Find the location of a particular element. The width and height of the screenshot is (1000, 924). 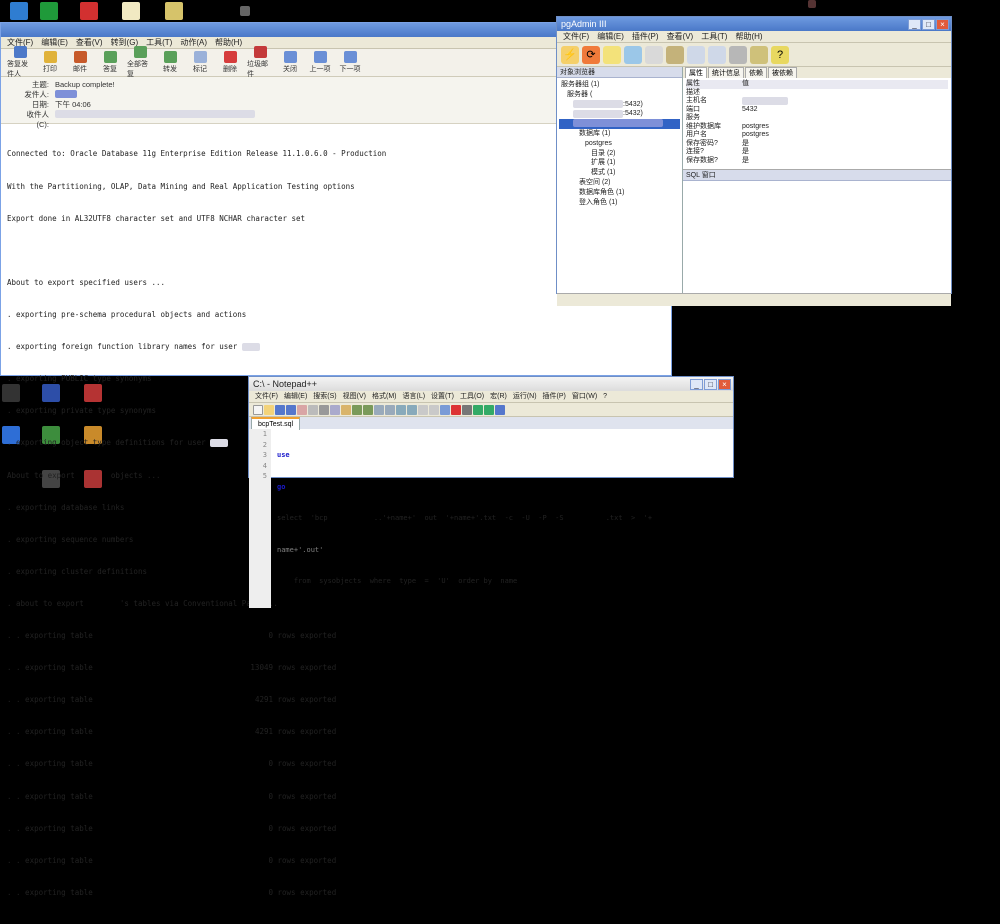

reply-button: 答复 is located at coordinates (110, 62).